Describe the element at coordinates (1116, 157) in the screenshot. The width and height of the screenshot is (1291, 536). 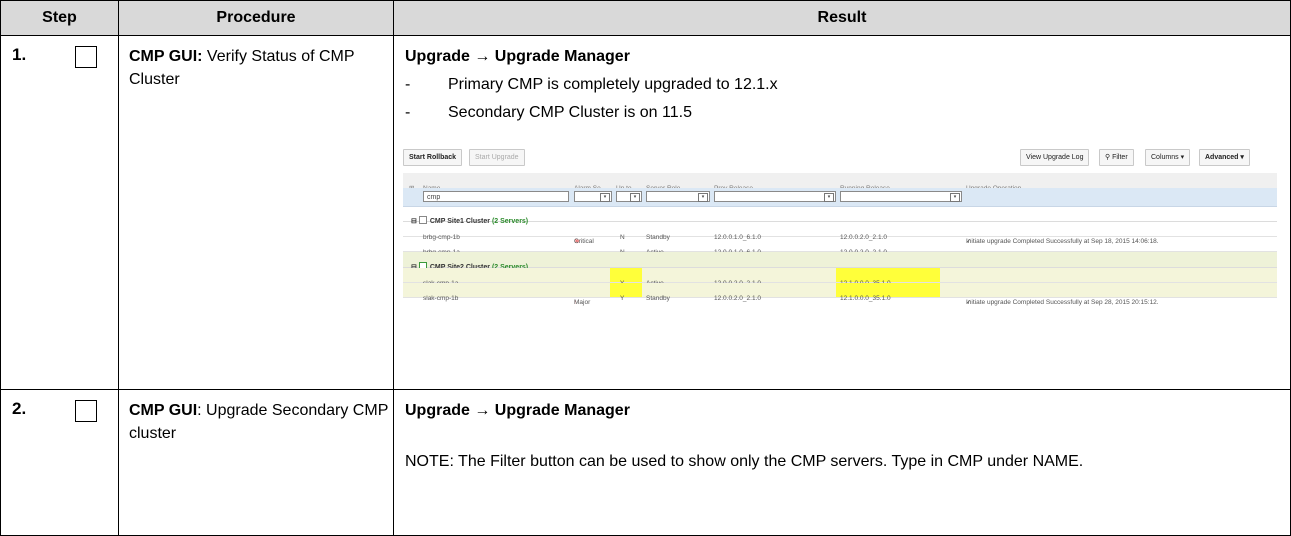
I see `filter-button: ⚲ Filter` at that location.